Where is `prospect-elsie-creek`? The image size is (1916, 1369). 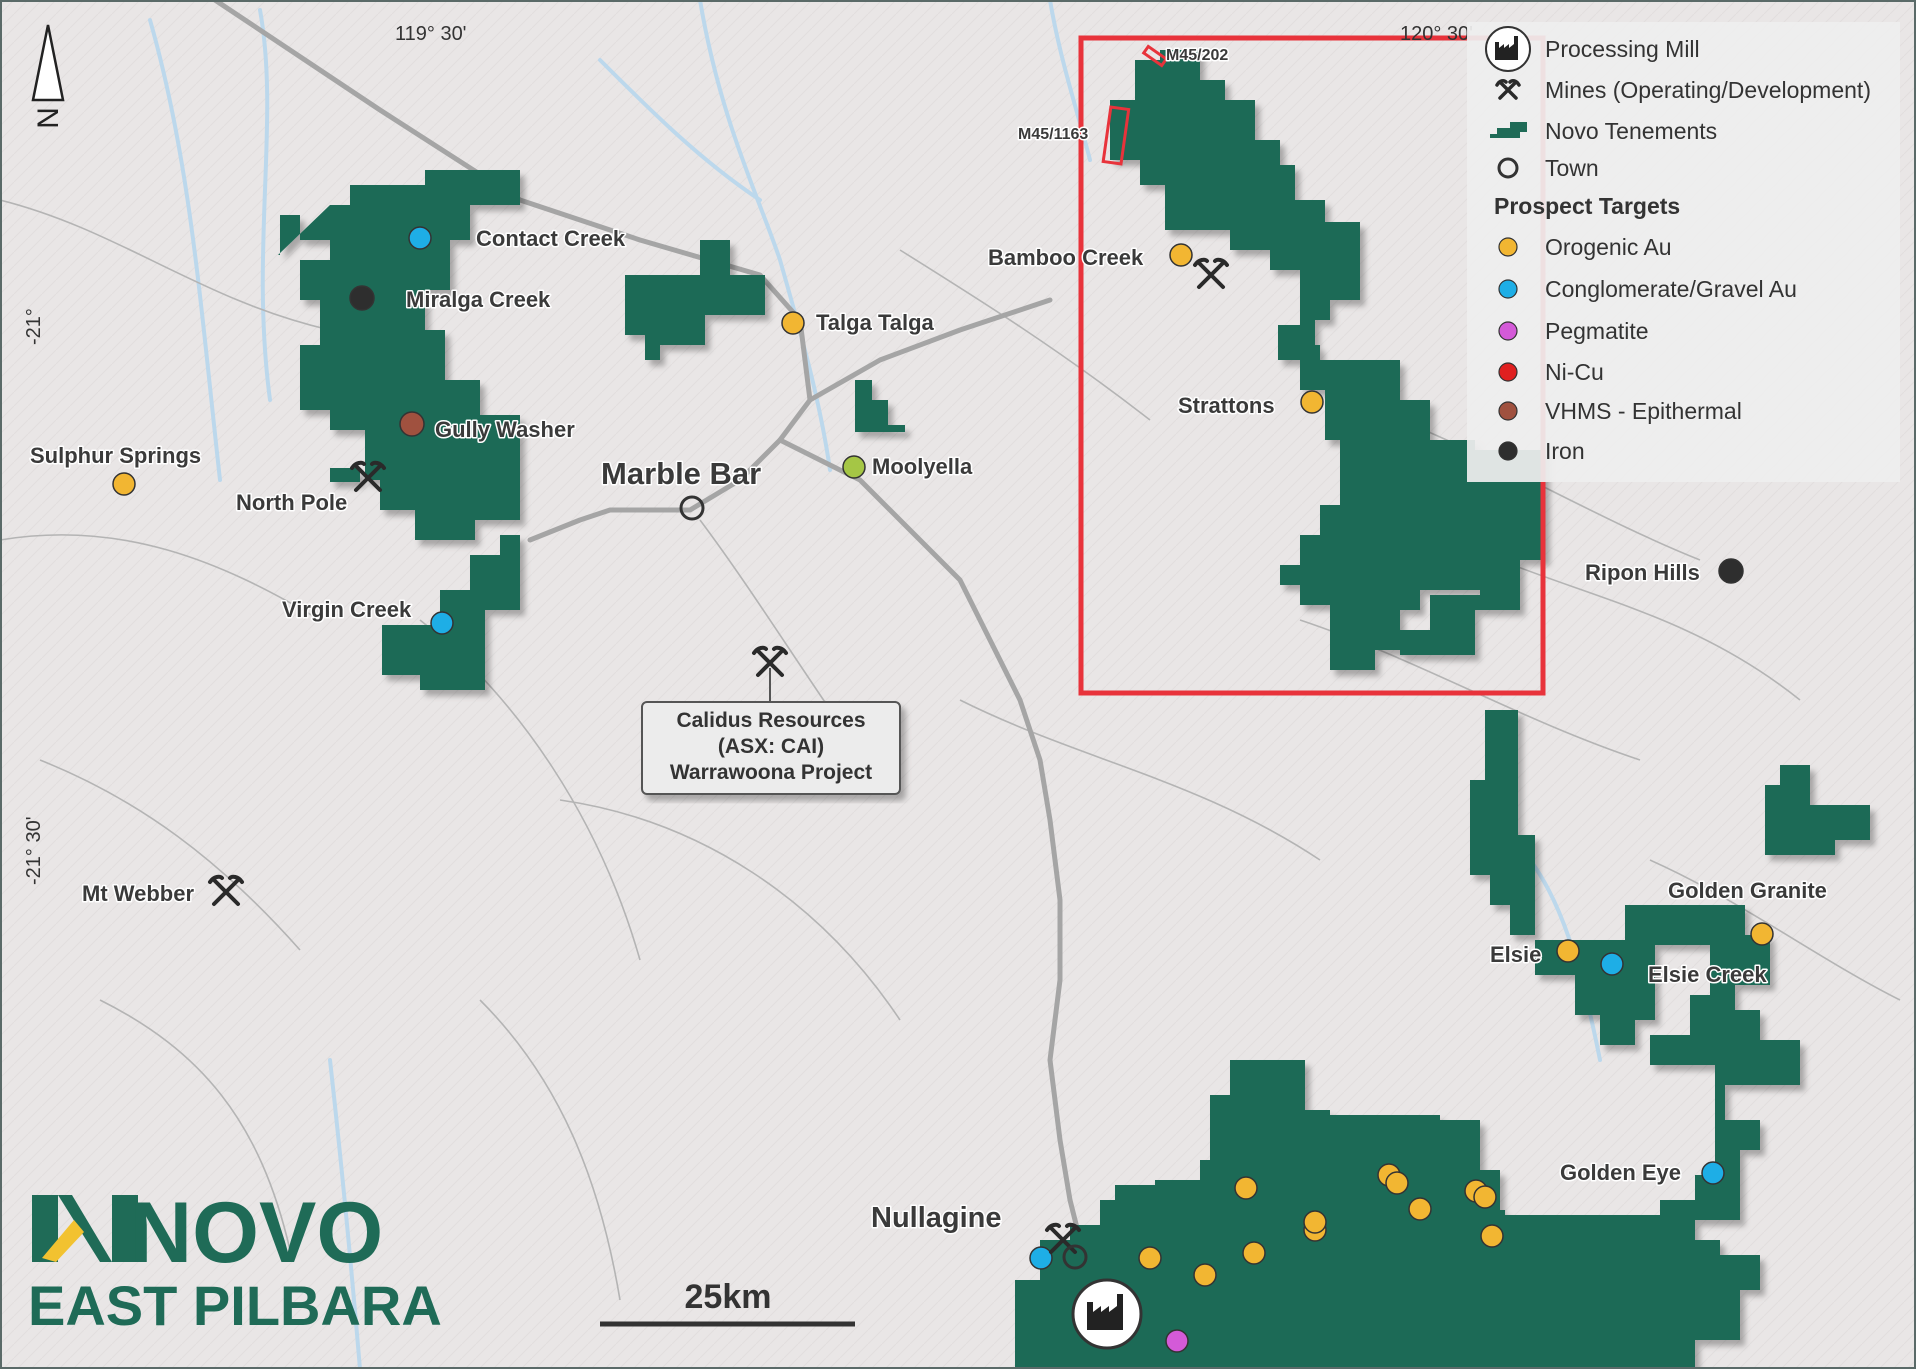 prospect-elsie-creek is located at coordinates (1612, 964).